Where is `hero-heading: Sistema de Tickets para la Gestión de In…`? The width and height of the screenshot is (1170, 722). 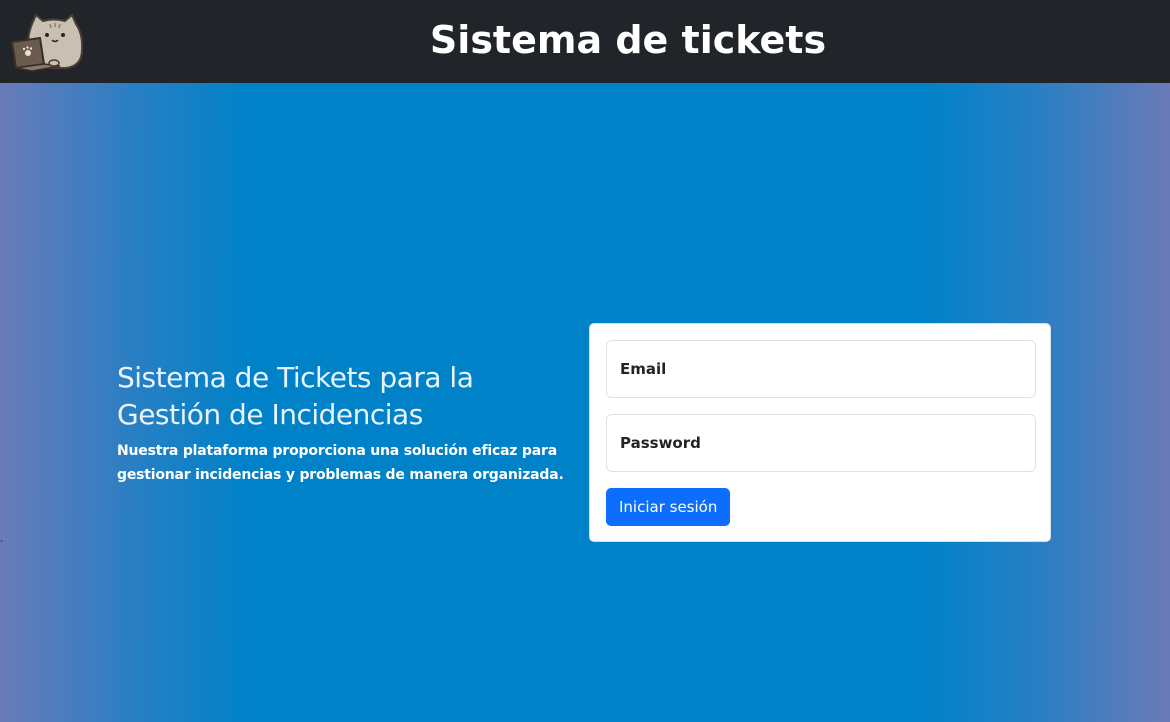
hero-heading: Sistema de Tickets para la Gestión de In… is located at coordinates (295, 396).